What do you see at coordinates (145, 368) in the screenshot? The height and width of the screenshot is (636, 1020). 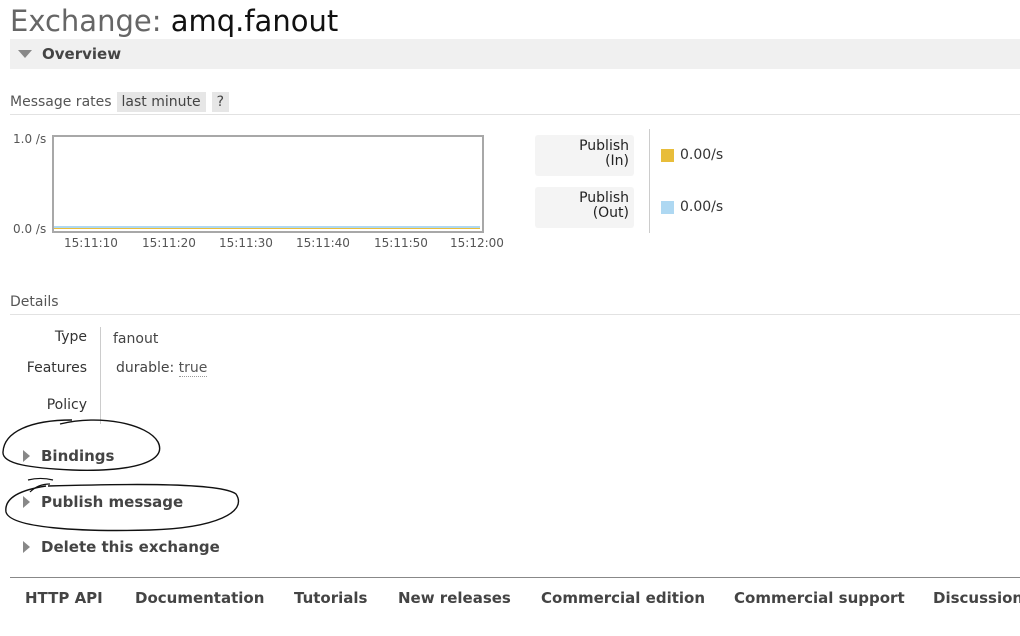 I see `feature-name: durable:` at bounding box center [145, 368].